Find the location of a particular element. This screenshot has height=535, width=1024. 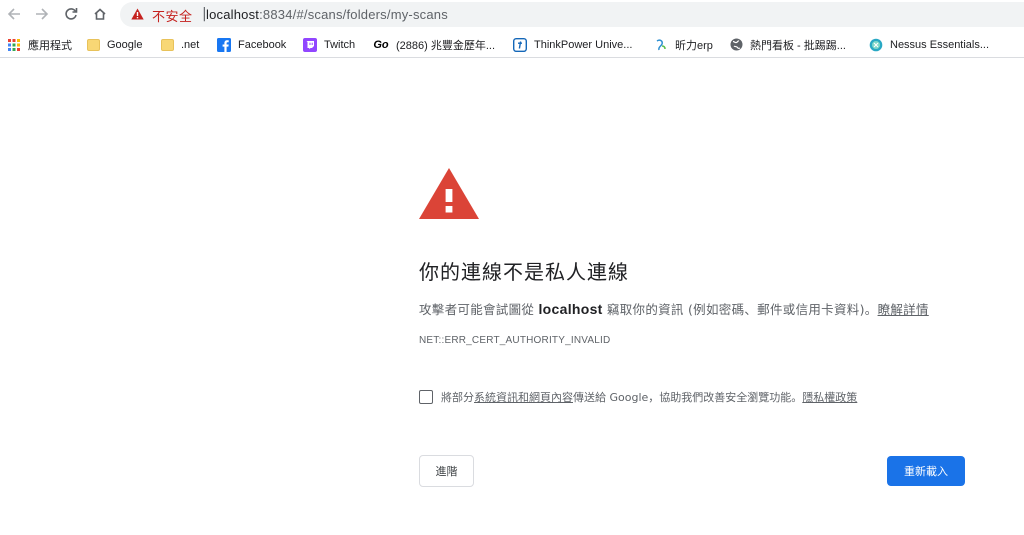

reload-button is located at coordinates (71, 14).